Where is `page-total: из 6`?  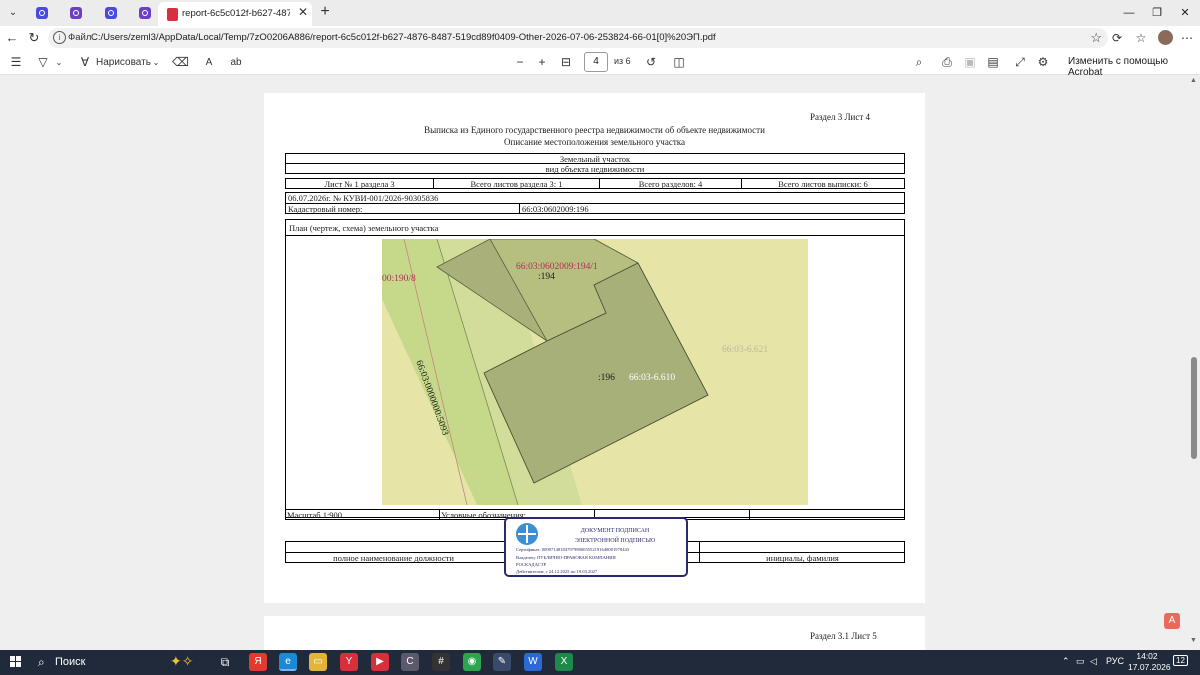
page-total: из 6 is located at coordinates (622, 61).